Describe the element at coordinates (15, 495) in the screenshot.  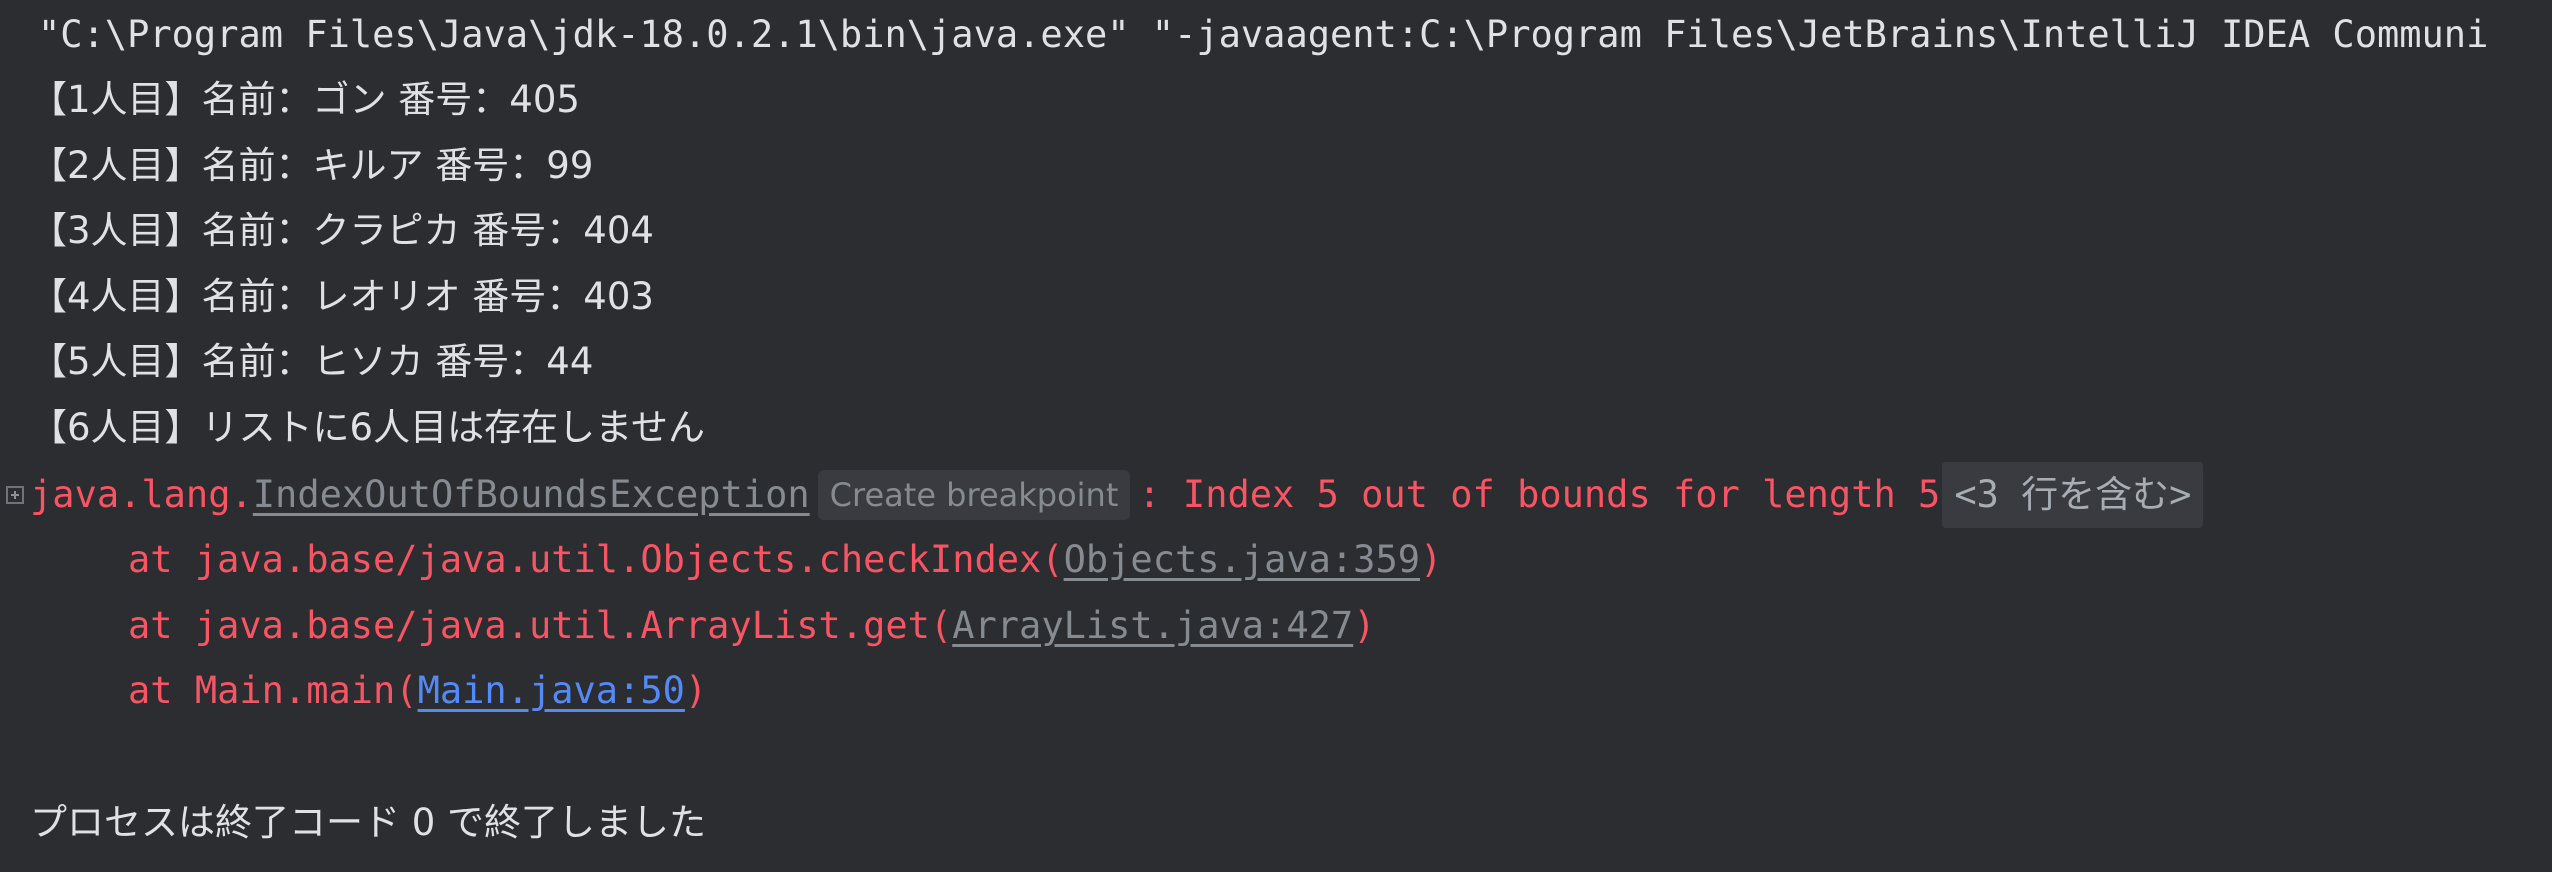
I see `expand-fold-icon` at that location.